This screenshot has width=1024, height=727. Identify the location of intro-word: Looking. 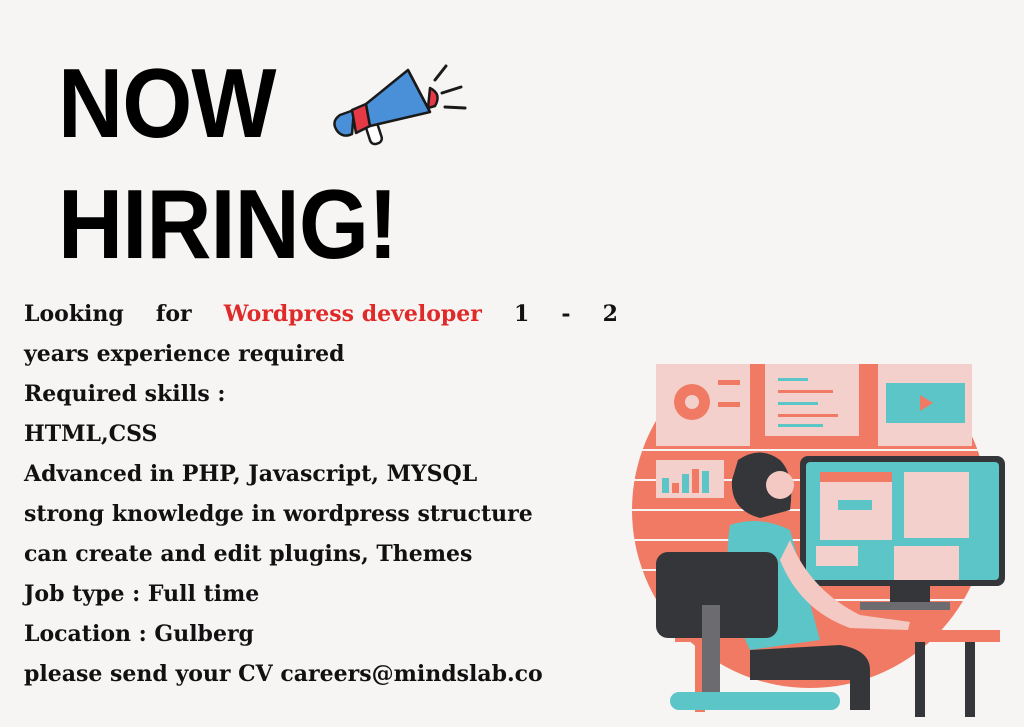
(74, 314).